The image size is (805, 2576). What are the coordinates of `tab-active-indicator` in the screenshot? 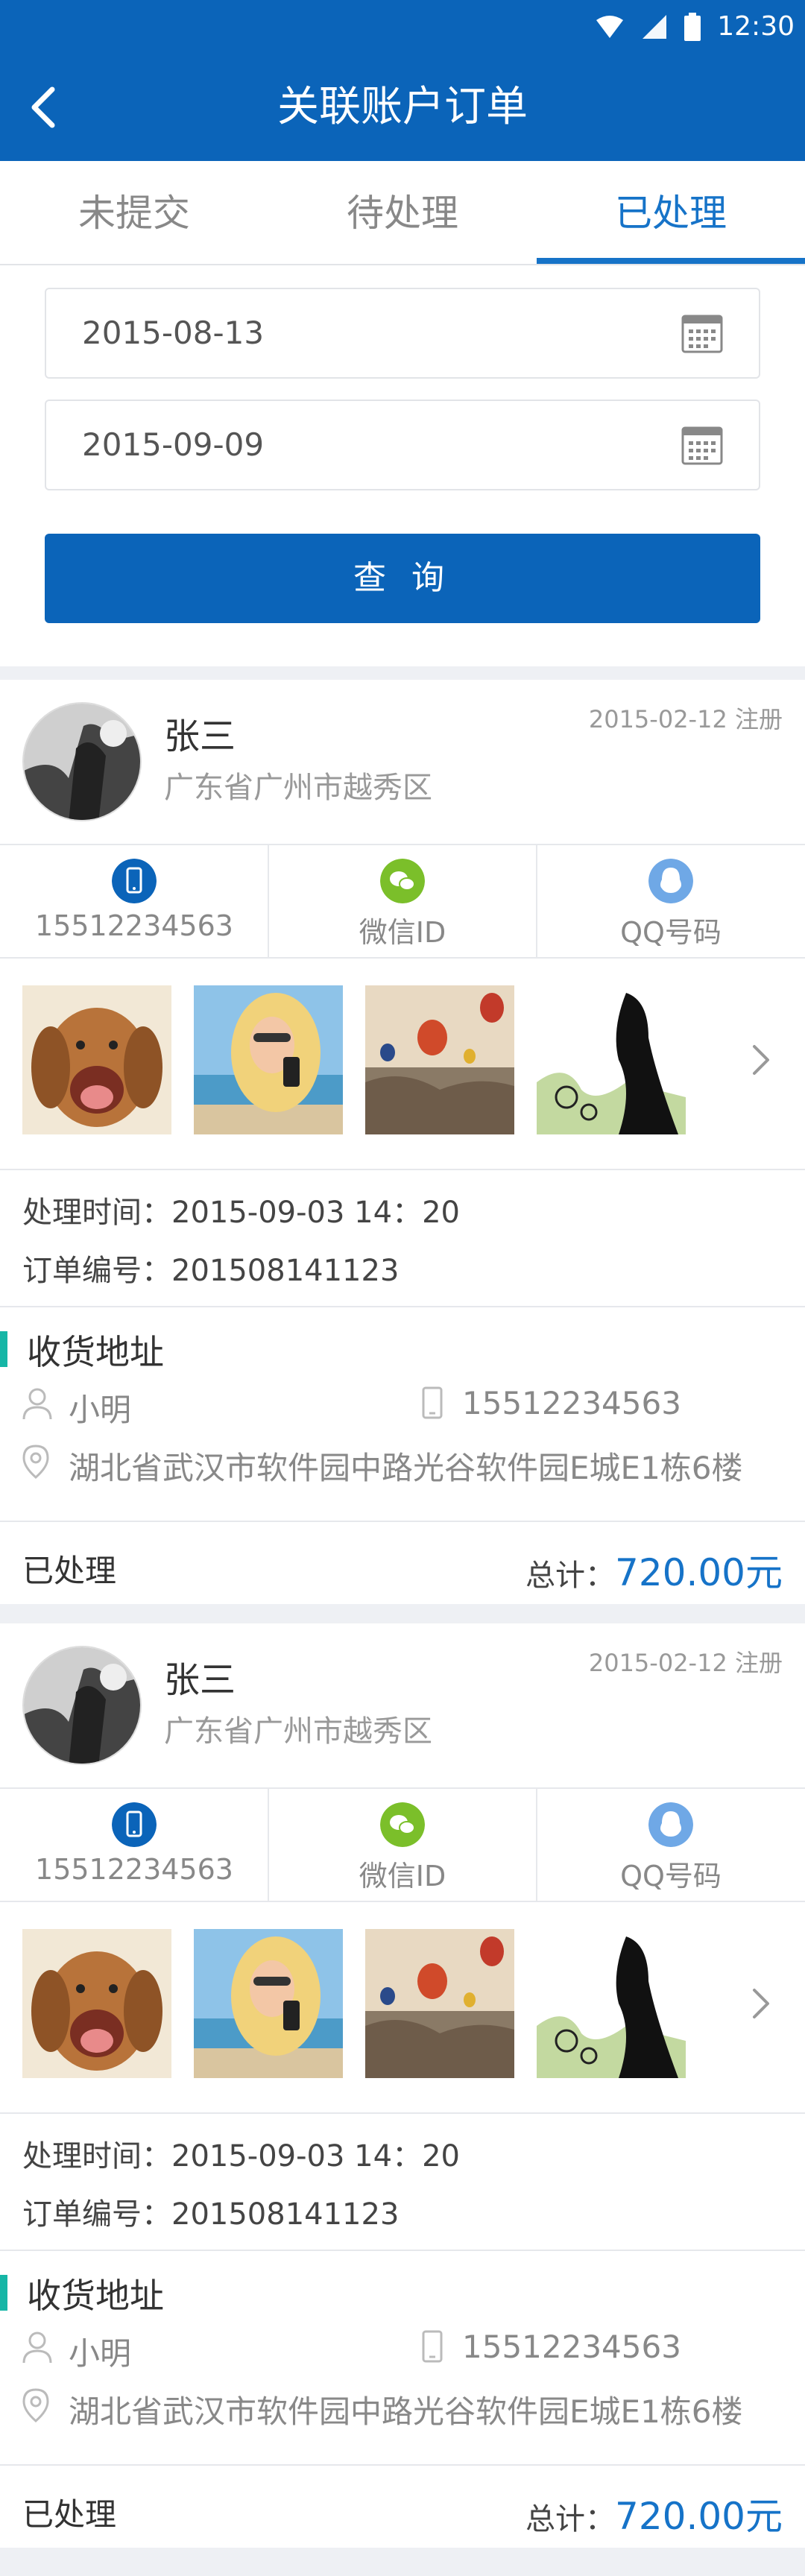 It's located at (671, 261).